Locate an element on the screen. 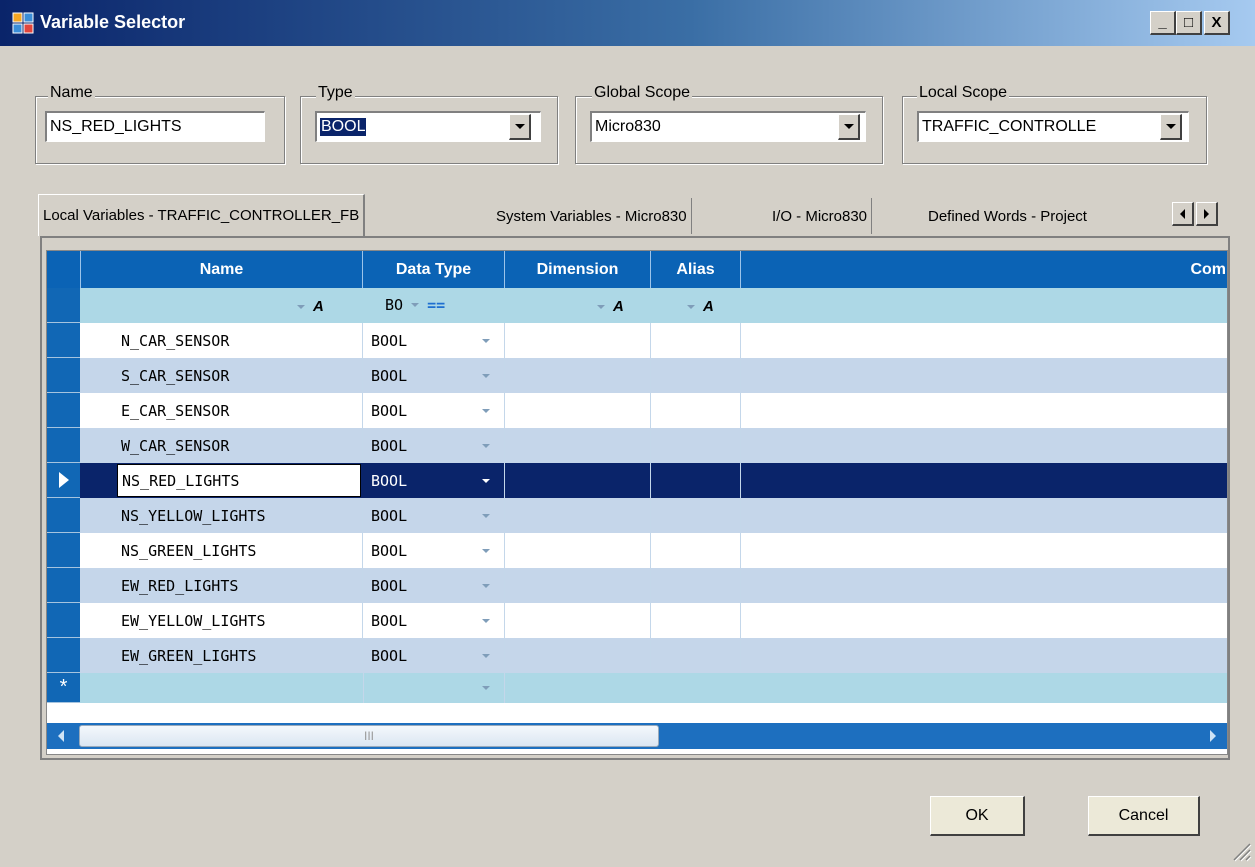  cell-name: E_CAR_SENSOR is located at coordinates (222, 410).